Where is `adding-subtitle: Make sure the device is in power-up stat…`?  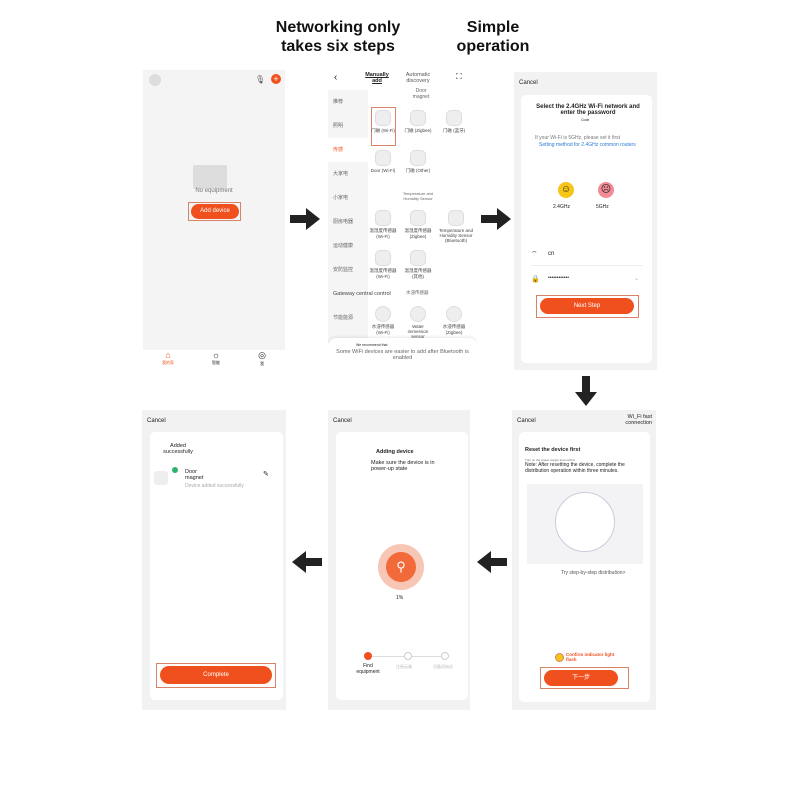
adding-subtitle: Make sure the device is in power-up stat… is located at coordinates (403, 466).